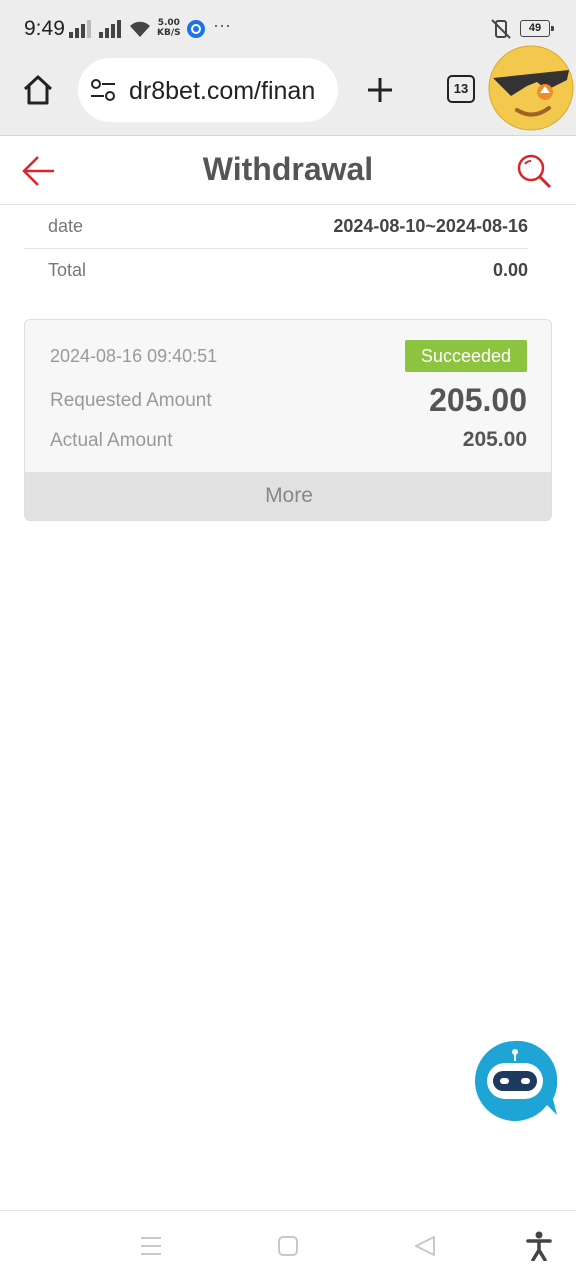  Describe the element at coordinates (539, 1246) in the screenshot. I see `accessibility-icon` at that location.